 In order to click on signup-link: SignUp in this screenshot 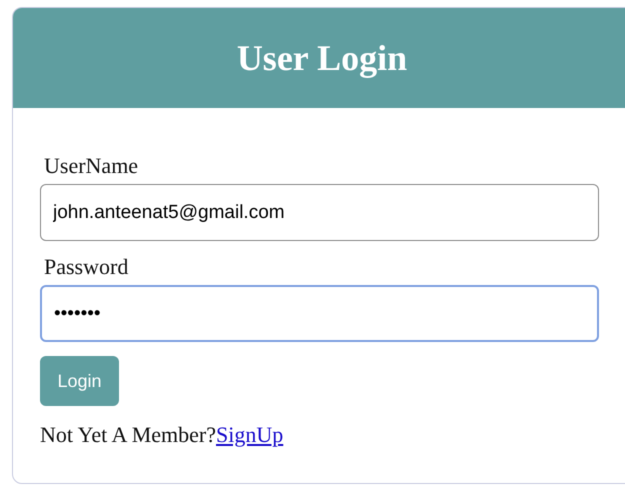, I will do `click(250, 434)`.